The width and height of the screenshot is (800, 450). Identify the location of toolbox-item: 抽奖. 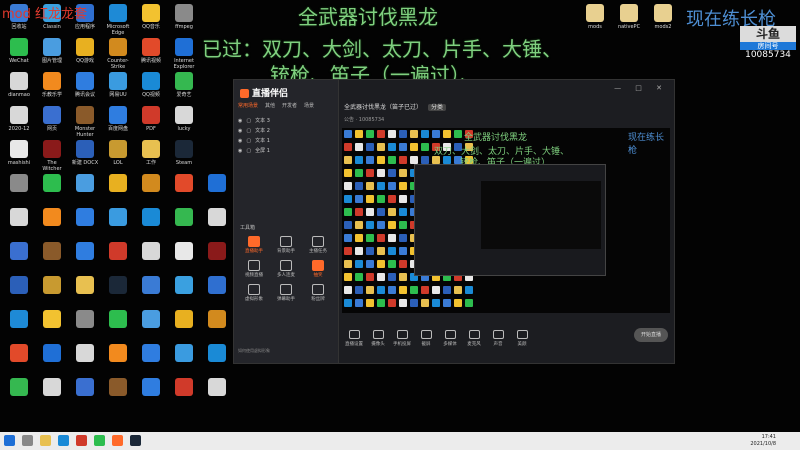
(318, 270).